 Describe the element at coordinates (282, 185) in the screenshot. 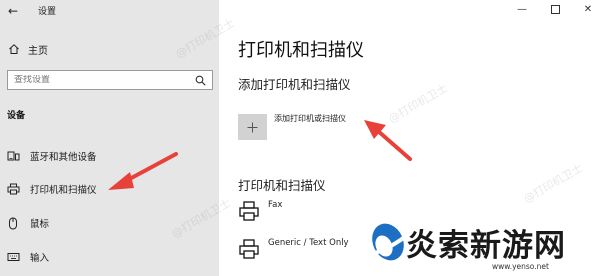

I see `section-title-printers: 打印机和扫描仪` at that location.